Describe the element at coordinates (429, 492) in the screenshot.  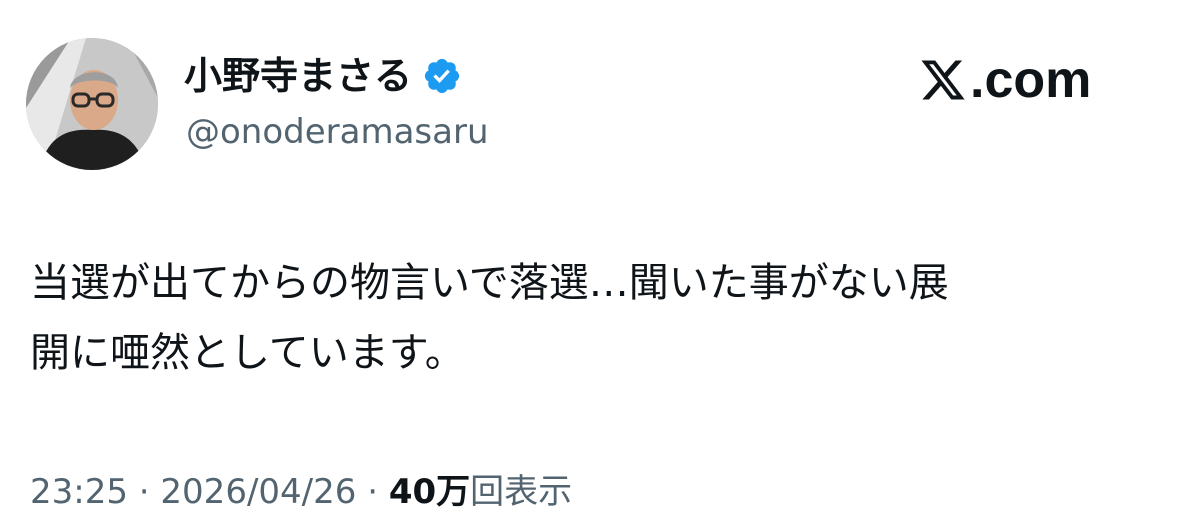
I see `views-count: 40万` at that location.